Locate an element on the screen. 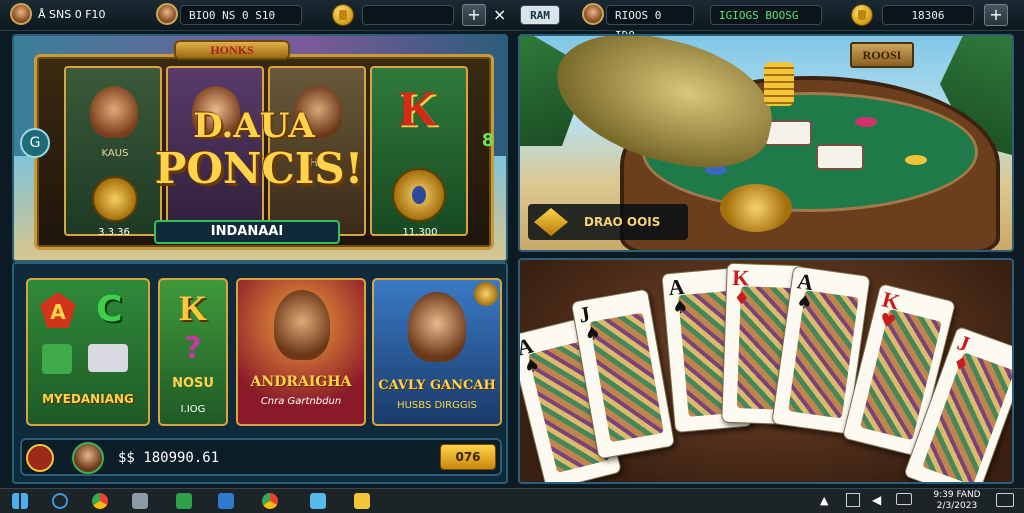 This screenshot has height=513, width=1024. coin-icon is located at coordinates (343, 15).